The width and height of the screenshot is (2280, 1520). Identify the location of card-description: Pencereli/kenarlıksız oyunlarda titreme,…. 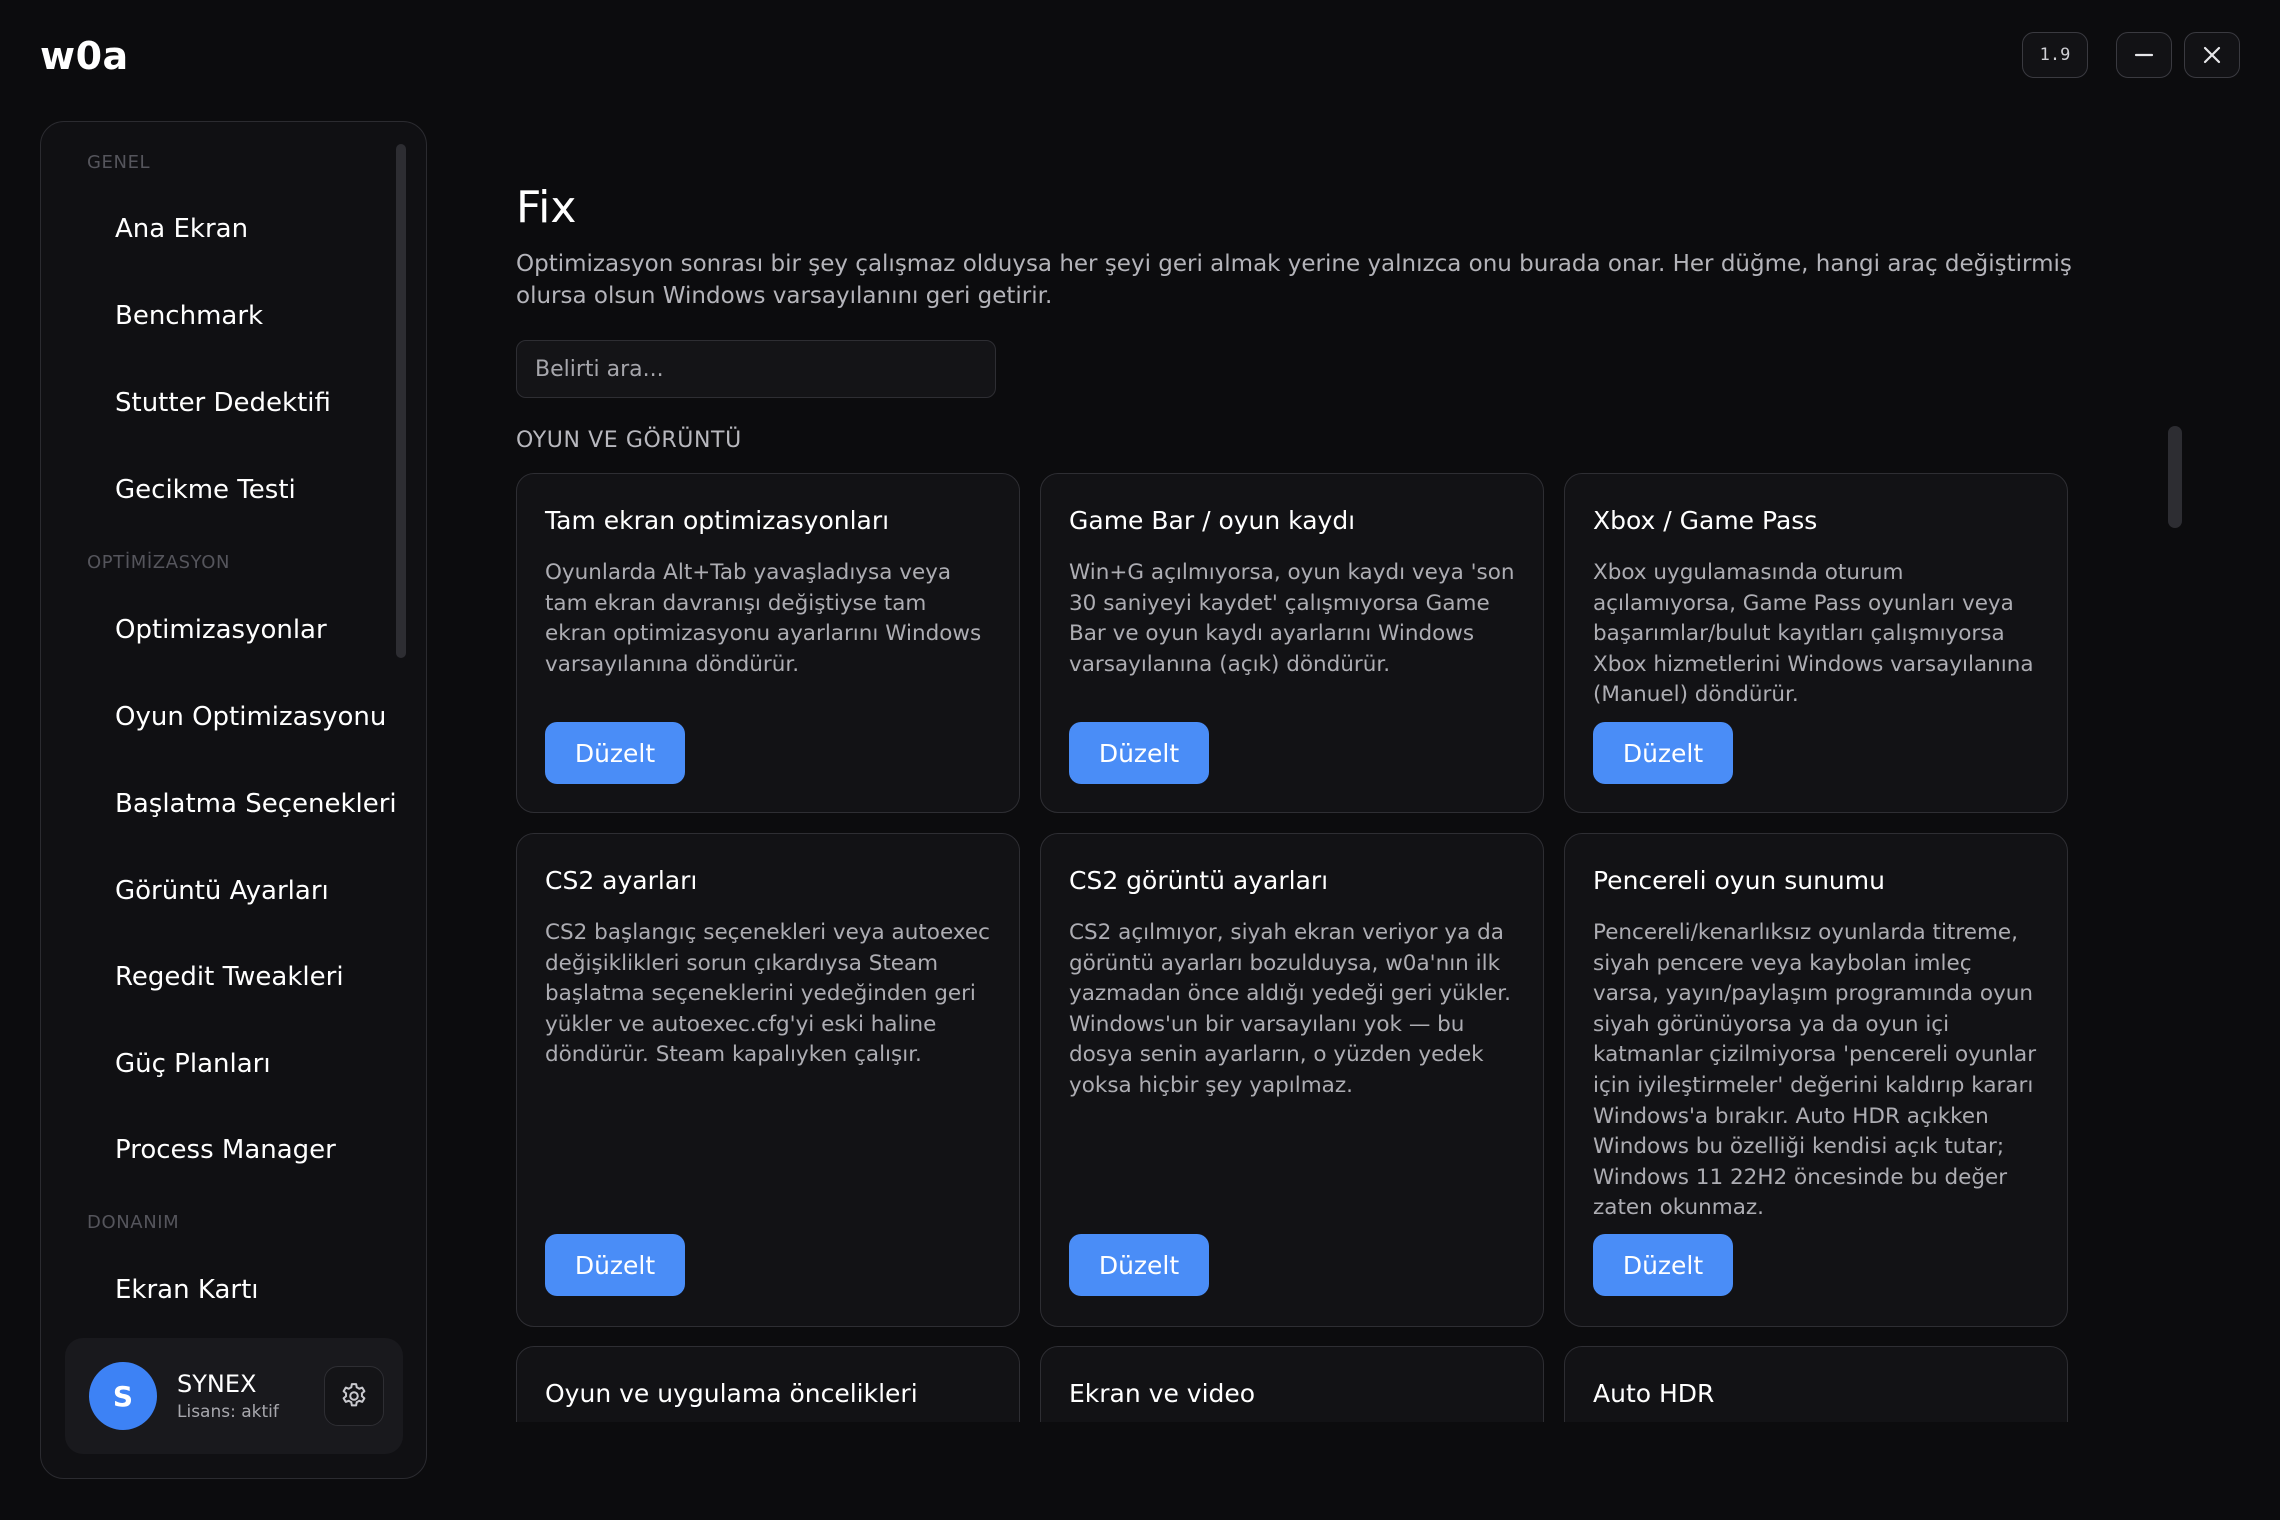
(1815, 1070).